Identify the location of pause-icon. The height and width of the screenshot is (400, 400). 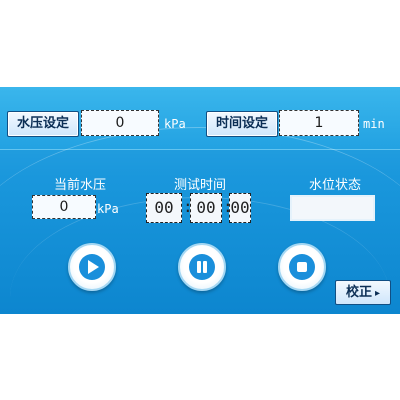
(202, 267).